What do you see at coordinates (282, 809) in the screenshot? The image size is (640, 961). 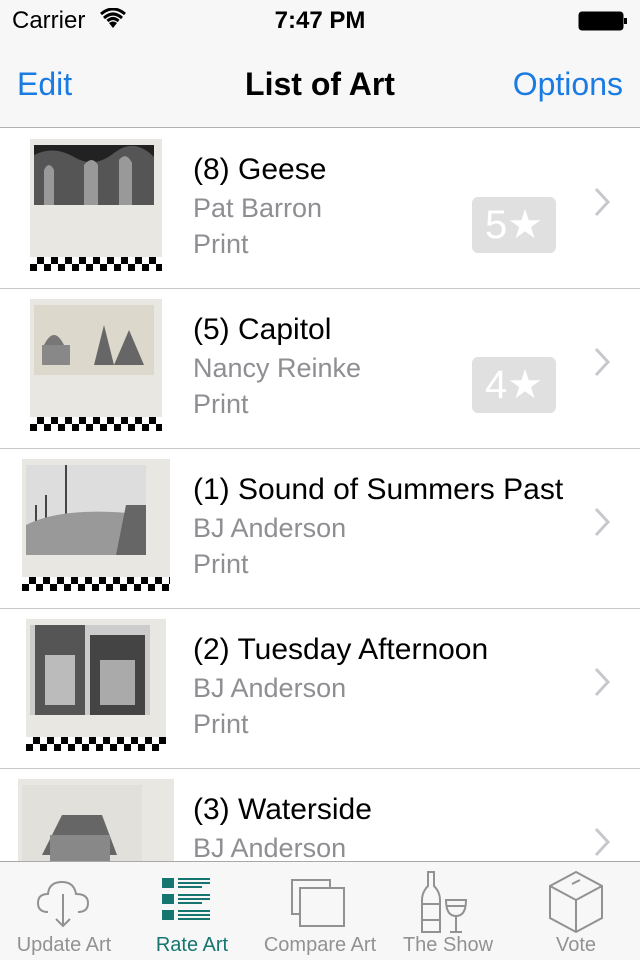 I see `art-title: (3) Waterside` at bounding box center [282, 809].